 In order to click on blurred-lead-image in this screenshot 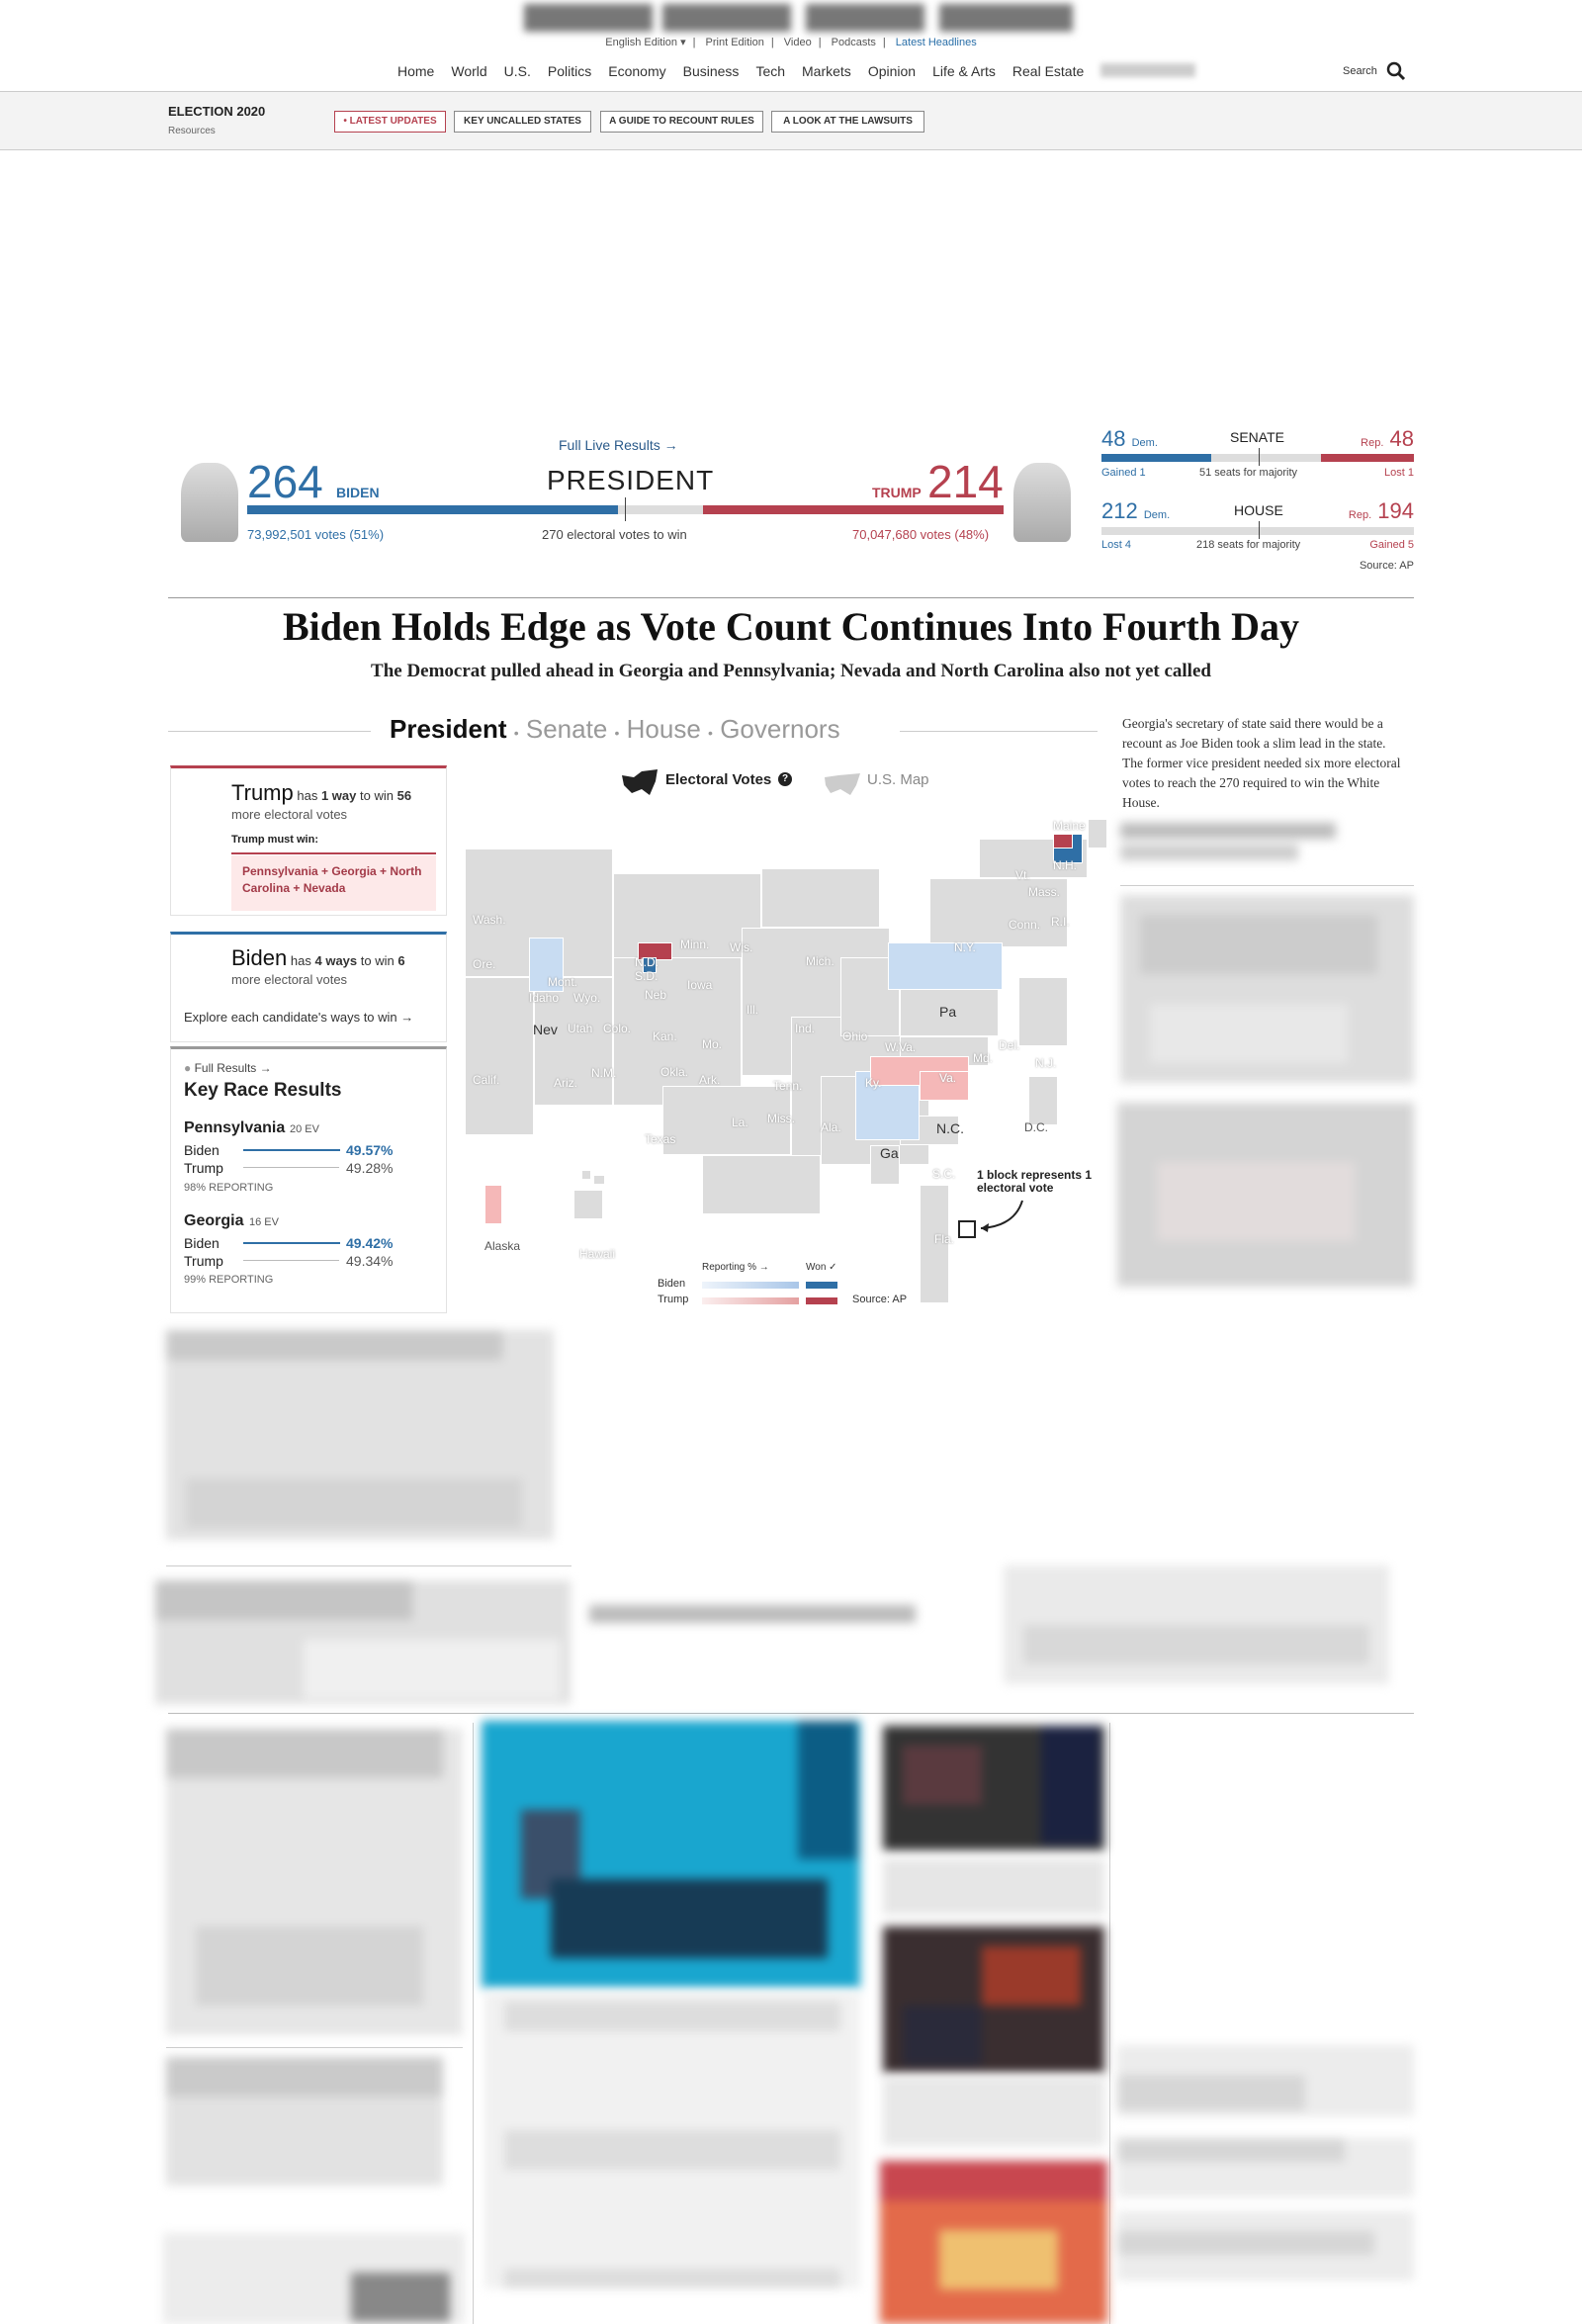, I will do `click(671, 1855)`.